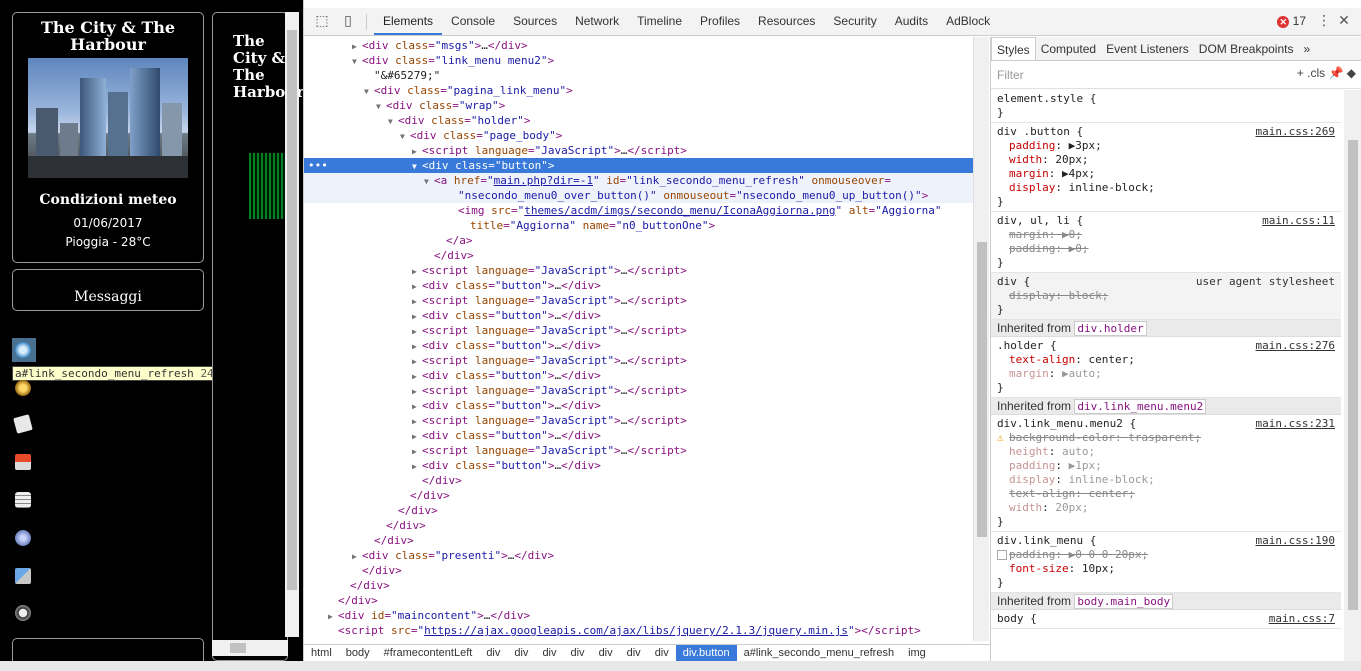 The image size is (1361, 671). I want to click on more-menu-icon: ⋮, so click(1324, 21).